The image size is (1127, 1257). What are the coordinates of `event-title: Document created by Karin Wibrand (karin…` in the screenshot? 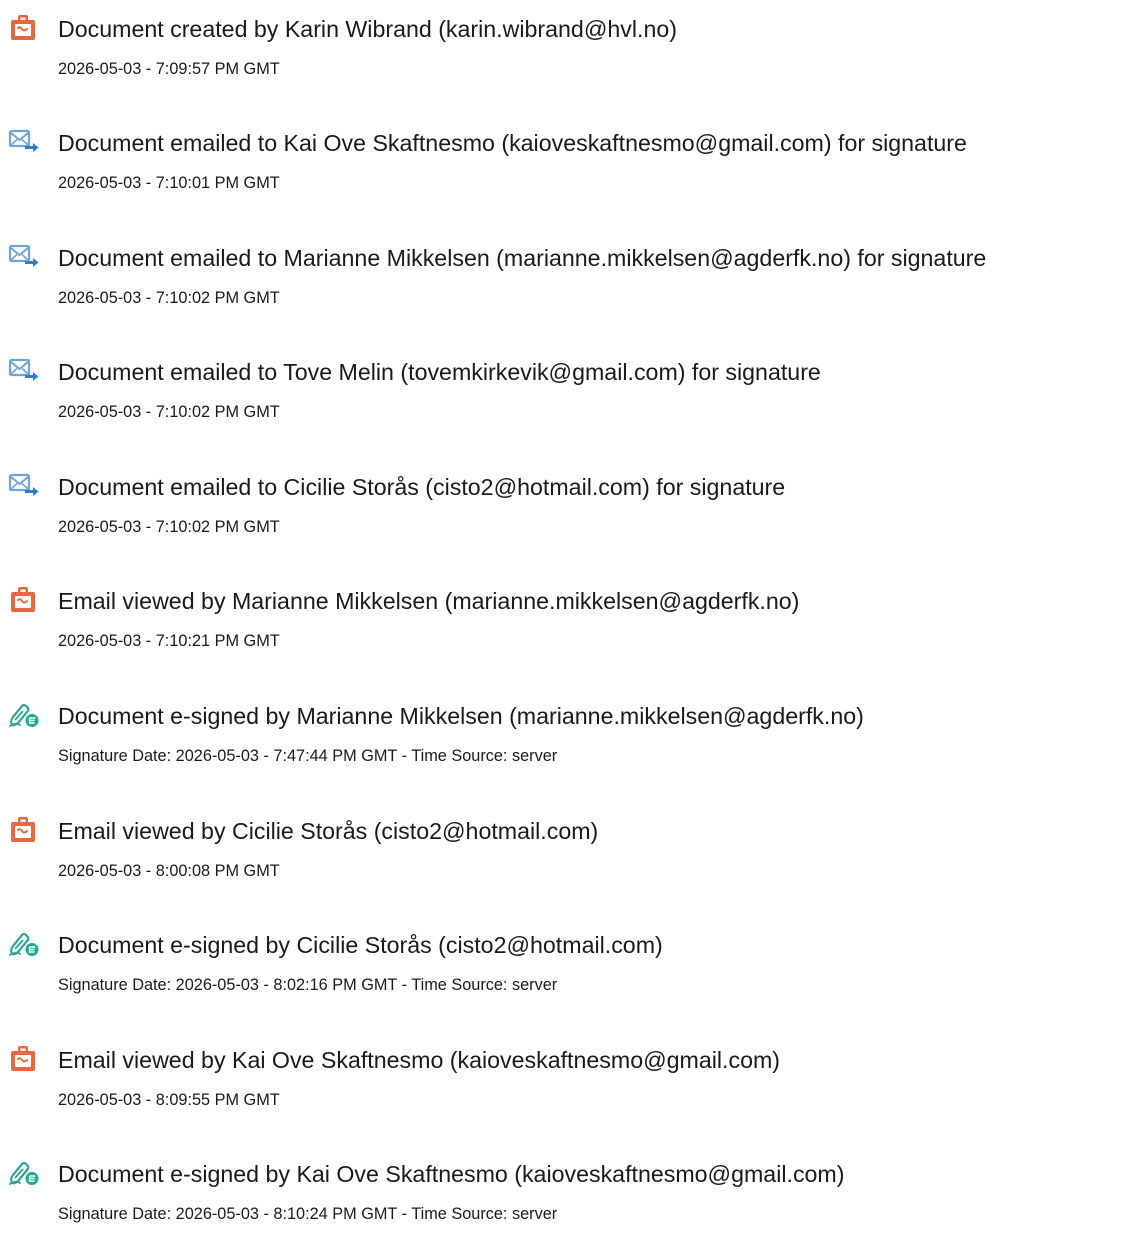 It's located at (367, 29).